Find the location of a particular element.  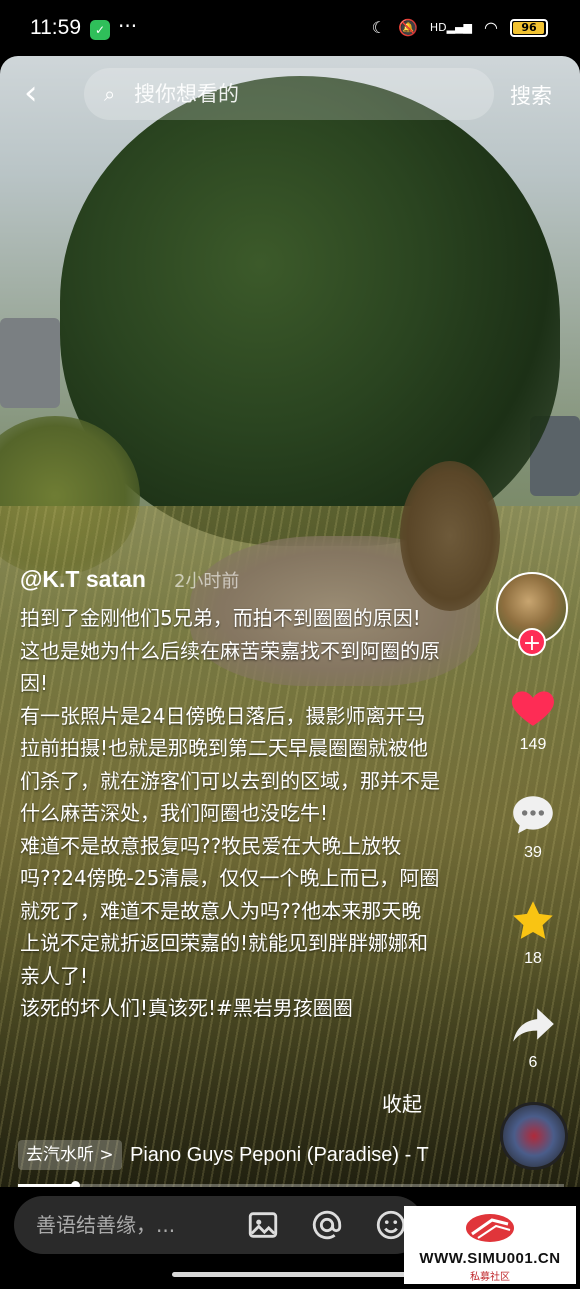

emoji-icon is located at coordinates (391, 1225).